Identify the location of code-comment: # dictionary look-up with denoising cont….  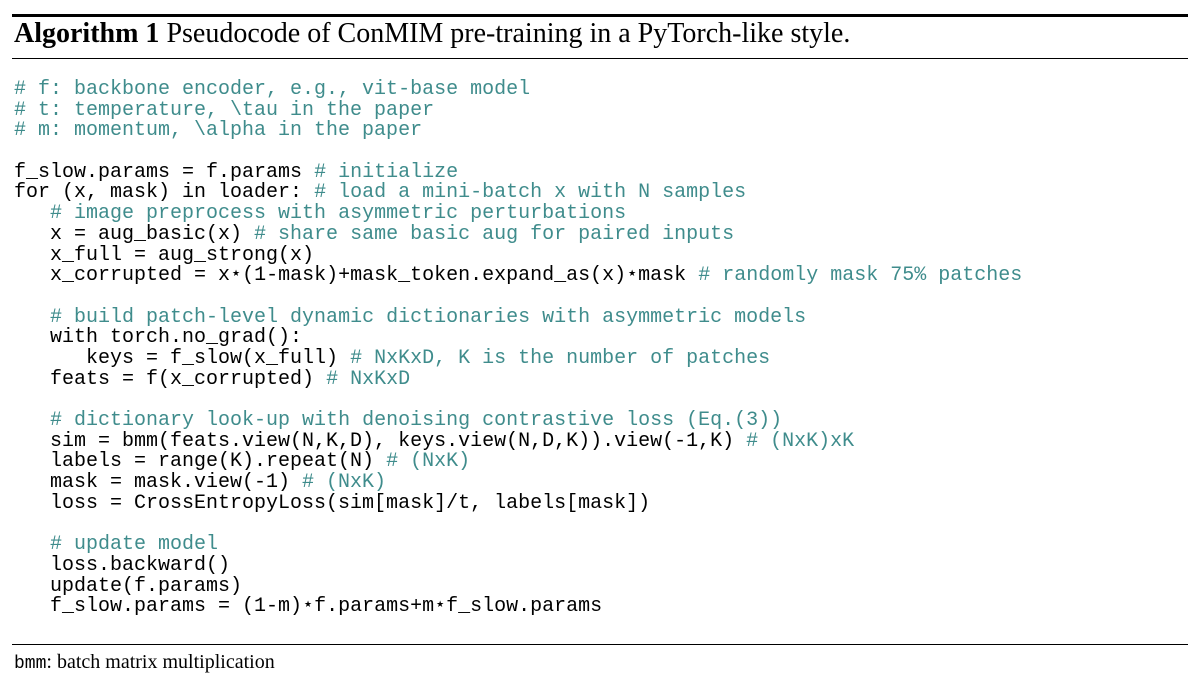
(416, 420).